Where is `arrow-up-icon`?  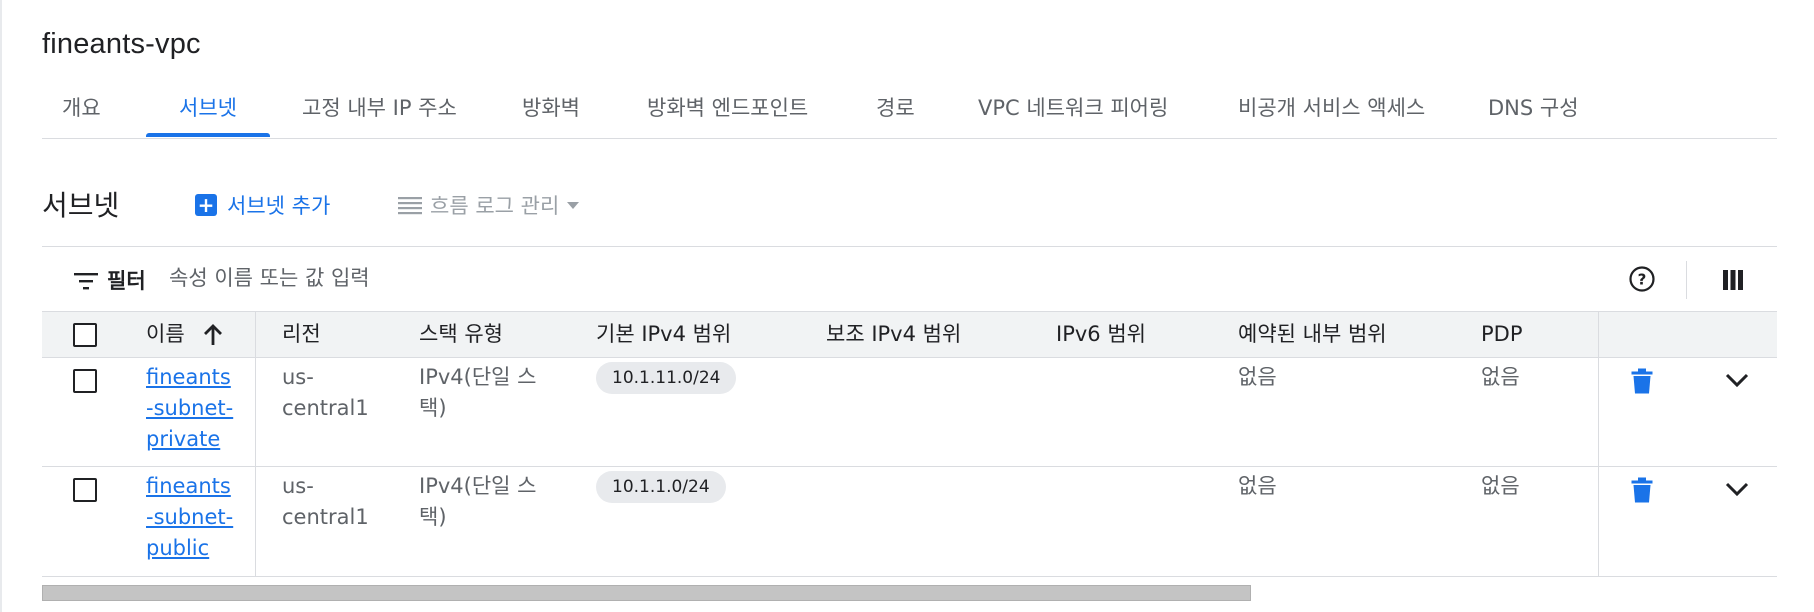 arrow-up-icon is located at coordinates (213, 335).